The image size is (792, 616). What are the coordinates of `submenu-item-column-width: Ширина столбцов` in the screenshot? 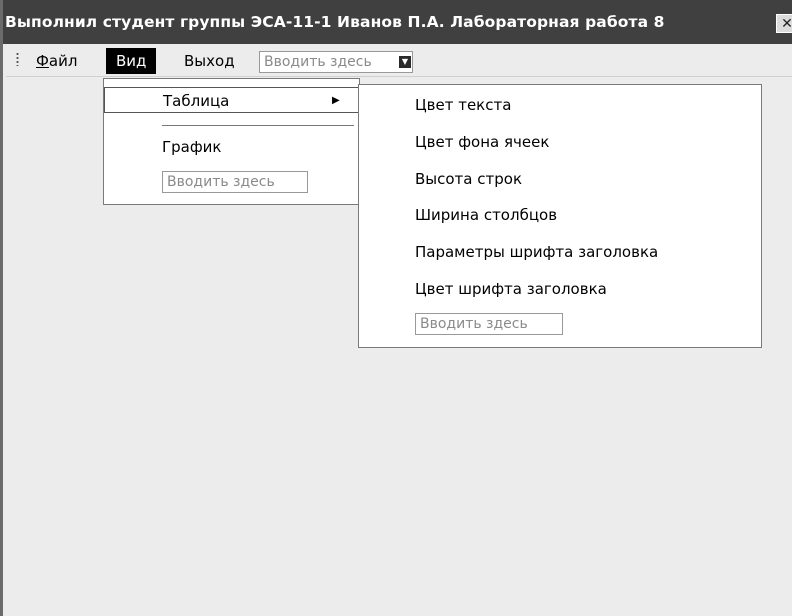 It's located at (486, 215).